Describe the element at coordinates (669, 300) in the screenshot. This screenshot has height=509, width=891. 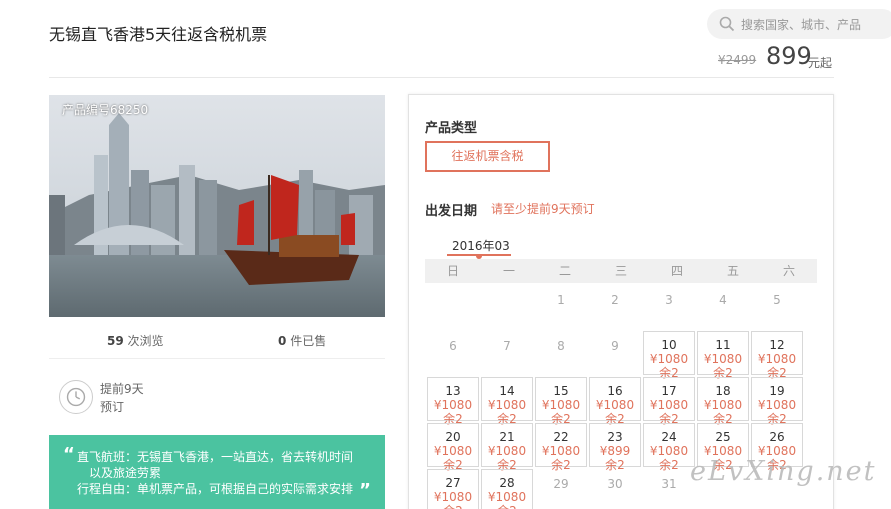
I see `day-number: 3` at that location.